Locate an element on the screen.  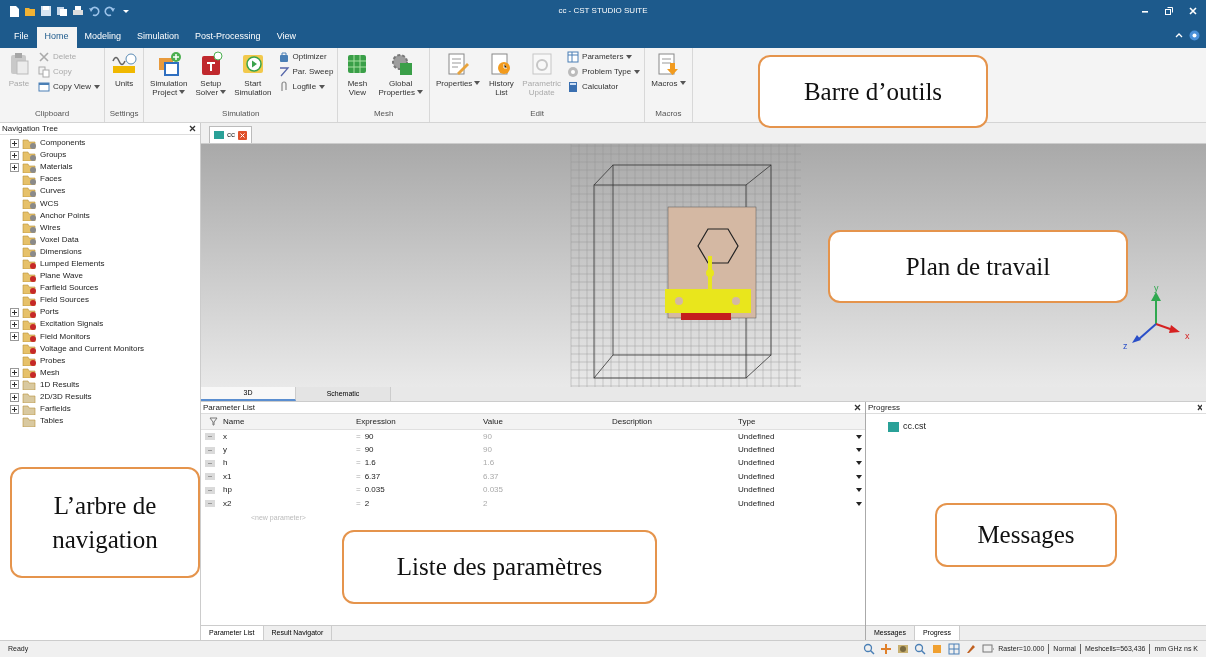
tree-item: Groups is located at coordinates (53, 155).